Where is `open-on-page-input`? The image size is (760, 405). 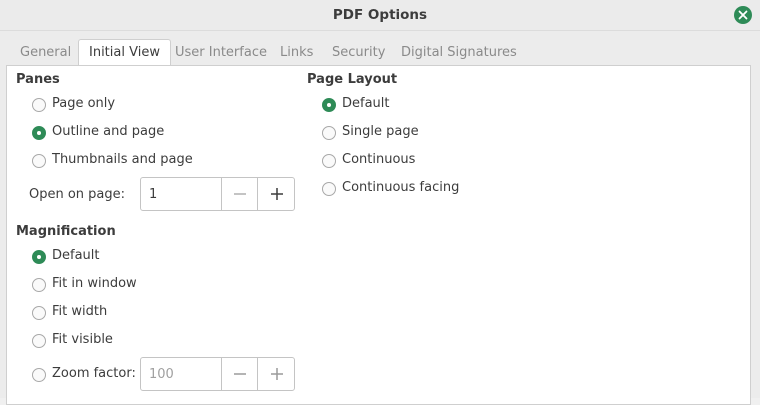 open-on-page-input is located at coordinates (181, 194).